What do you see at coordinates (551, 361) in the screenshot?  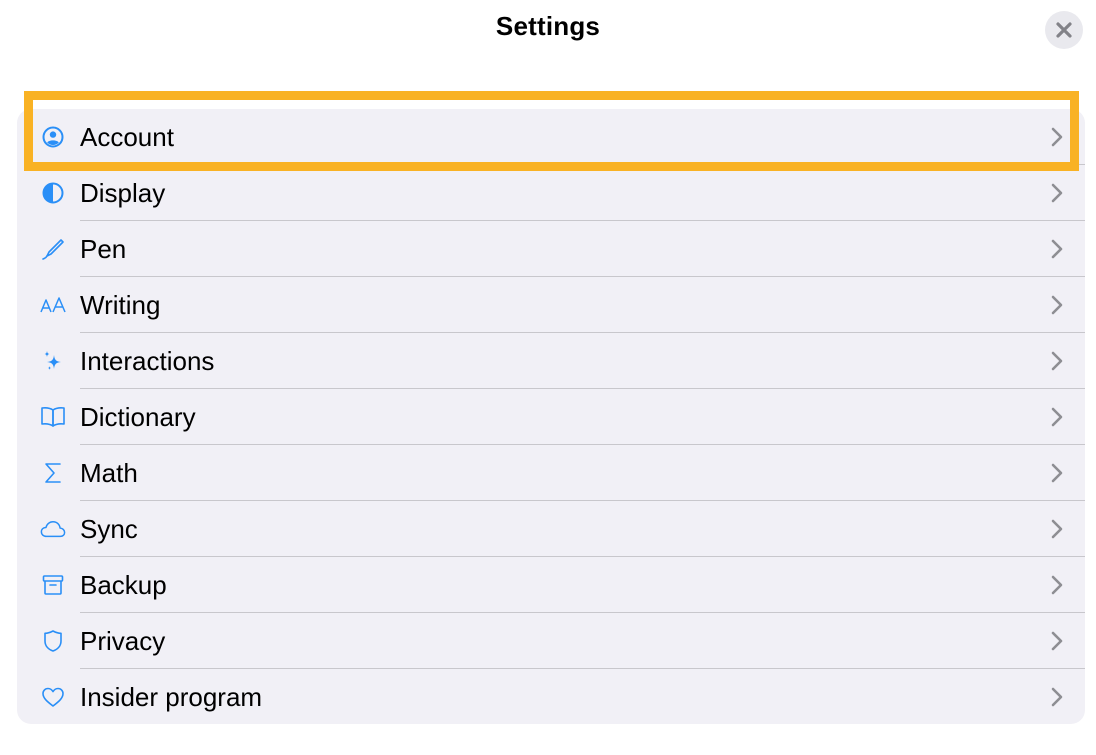 I see `settings-item-interactions: Interactions` at bounding box center [551, 361].